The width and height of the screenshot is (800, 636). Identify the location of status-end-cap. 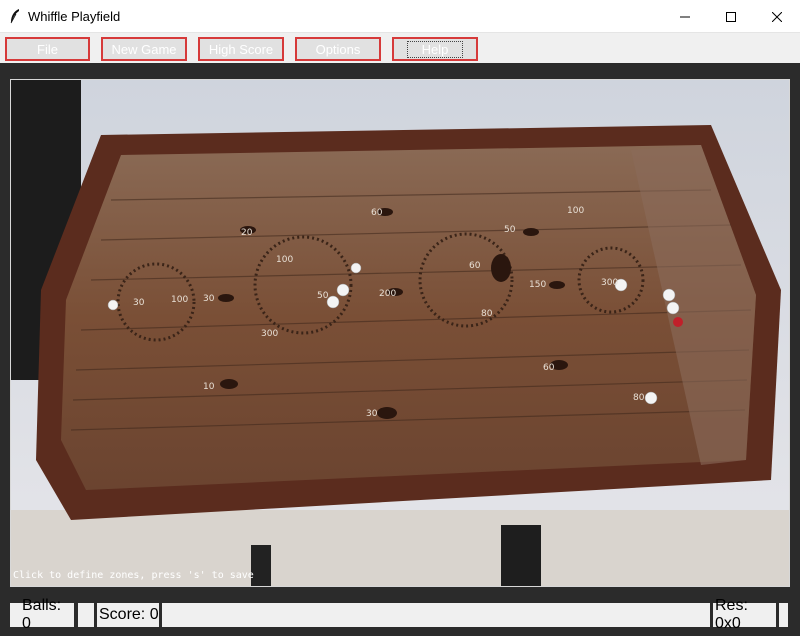
(783, 615).